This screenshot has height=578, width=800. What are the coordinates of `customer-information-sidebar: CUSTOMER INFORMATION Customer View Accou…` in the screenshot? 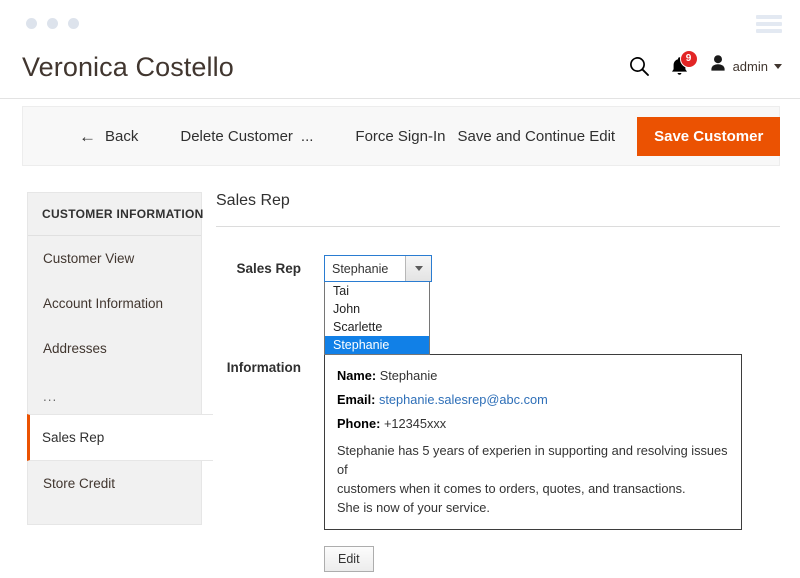 It's located at (120, 358).